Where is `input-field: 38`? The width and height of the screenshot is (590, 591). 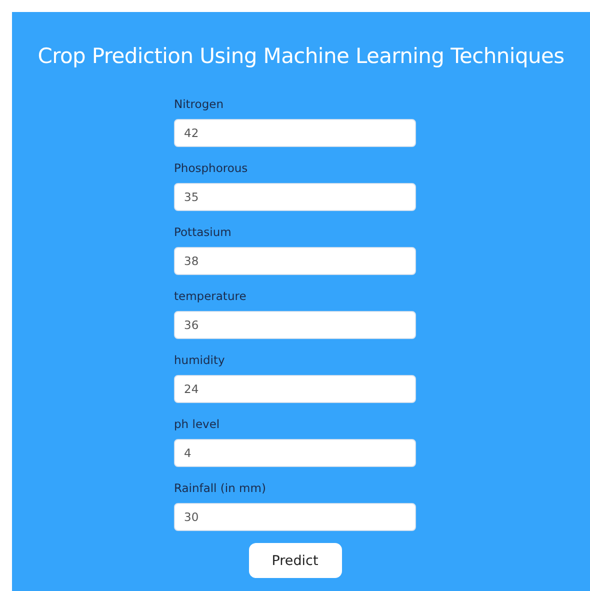
input-field: 38 is located at coordinates (295, 261).